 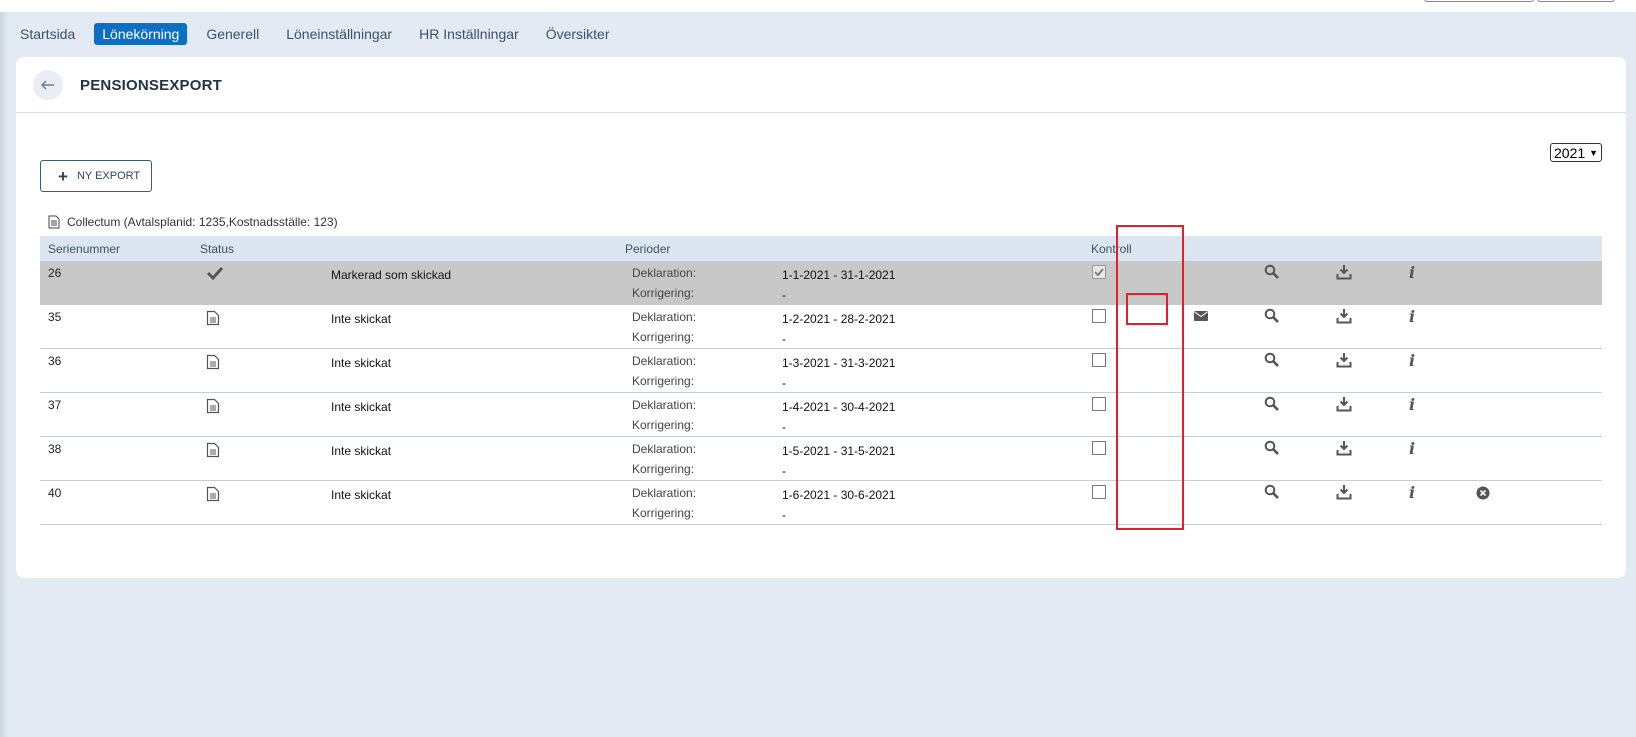 I want to click on year-select-value: 2021, so click(x=1570, y=152).